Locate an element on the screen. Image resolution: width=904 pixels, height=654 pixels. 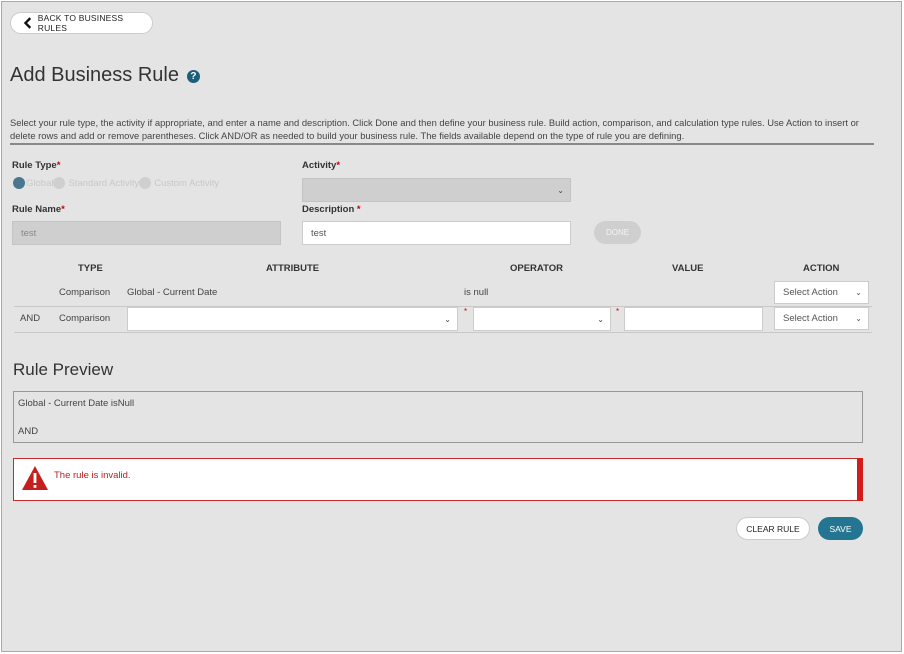
help-icon: ? is located at coordinates (193, 76).